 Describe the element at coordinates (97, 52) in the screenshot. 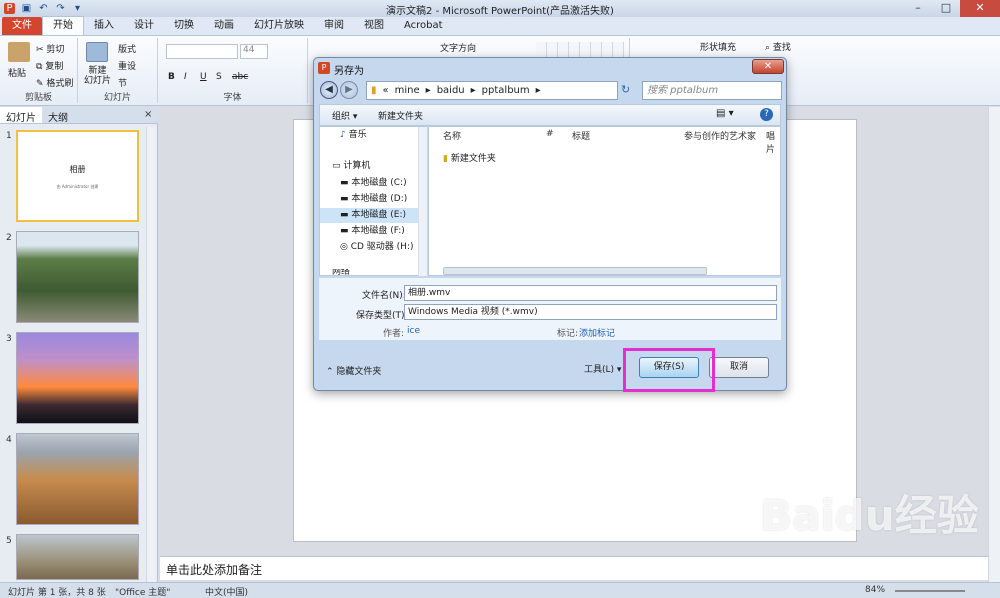

I see `new-slide-icon` at that location.